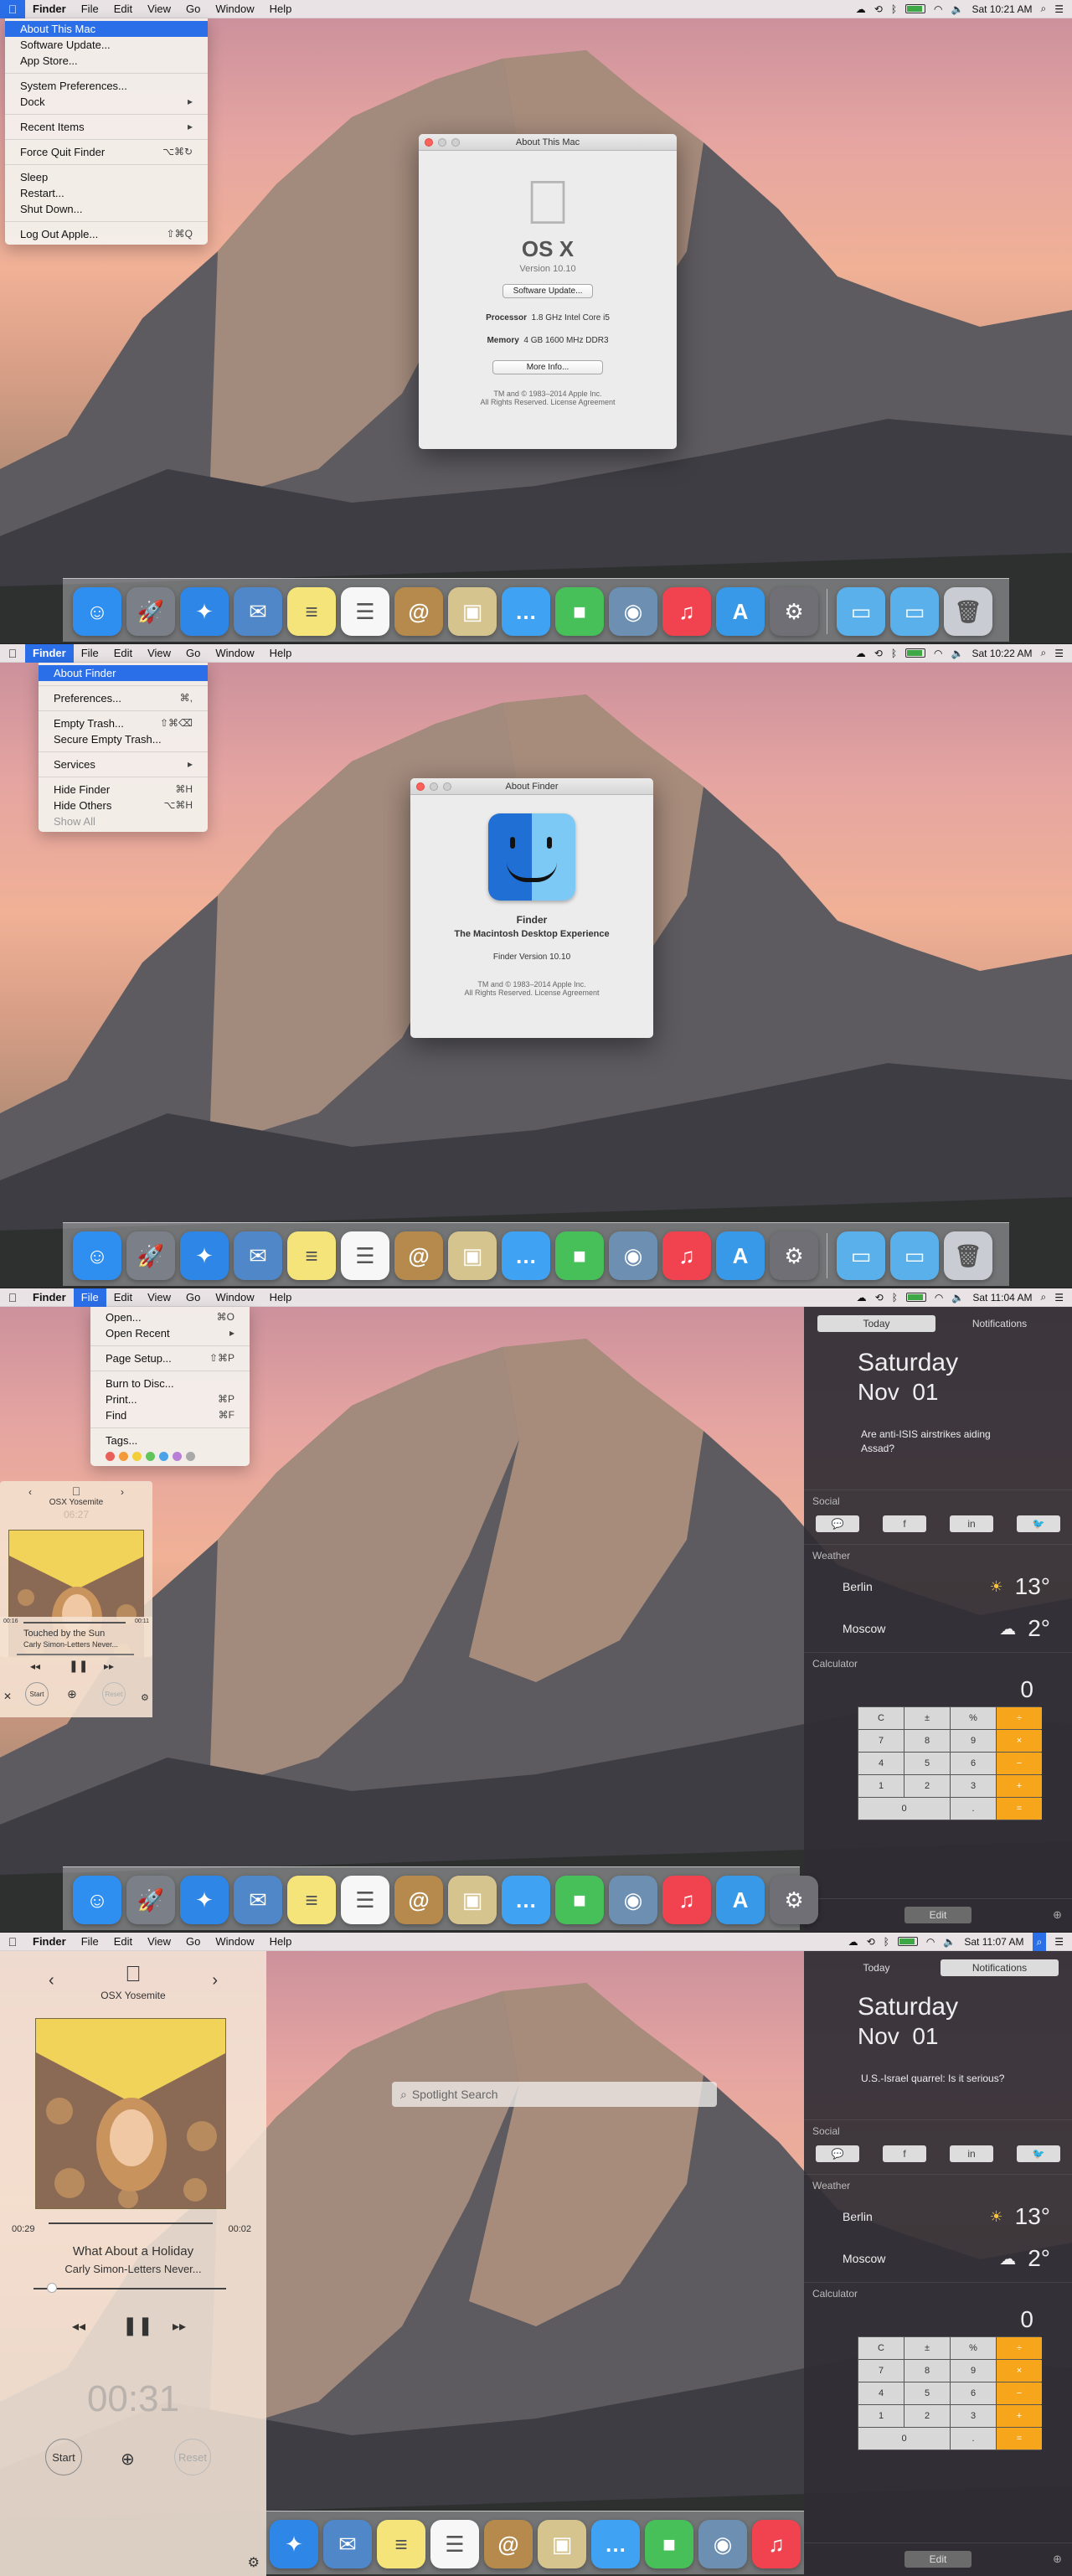 This screenshot has width=1072, height=2576. Describe the element at coordinates (973, 2348) in the screenshot. I see `calculator-key: %` at that location.